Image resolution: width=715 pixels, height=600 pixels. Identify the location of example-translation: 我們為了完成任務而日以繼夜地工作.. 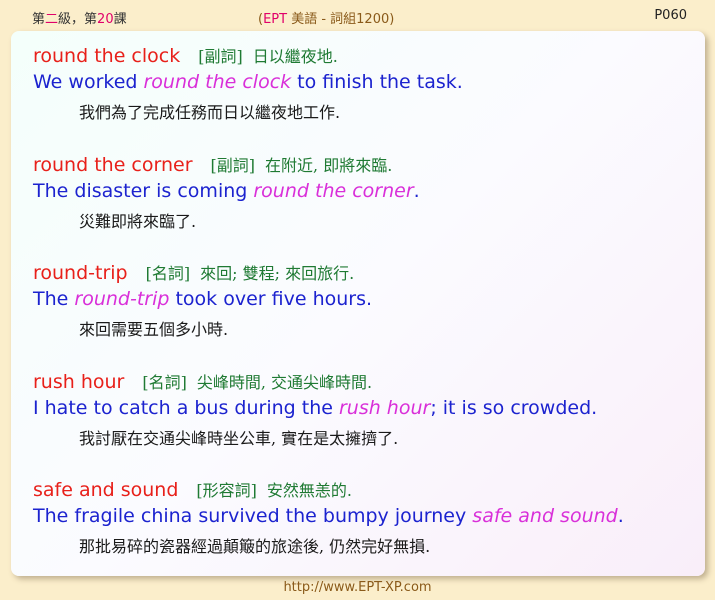
(210, 112).